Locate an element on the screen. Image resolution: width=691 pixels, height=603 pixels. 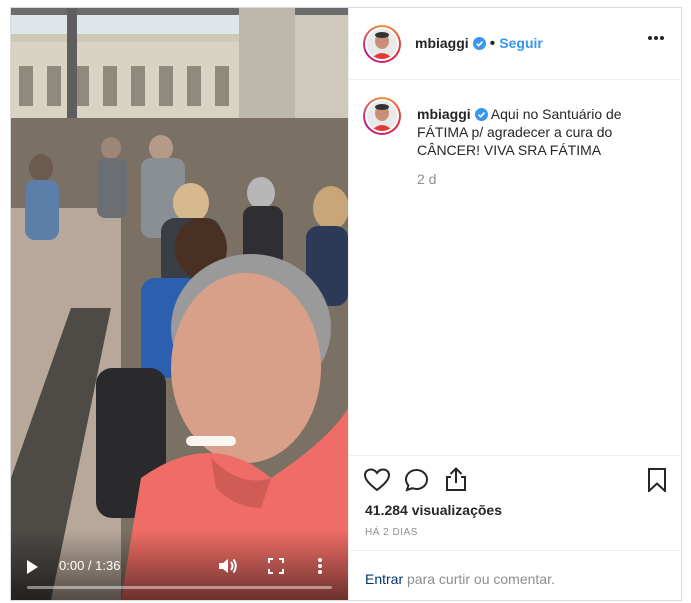
share-icon is located at coordinates (456, 479).